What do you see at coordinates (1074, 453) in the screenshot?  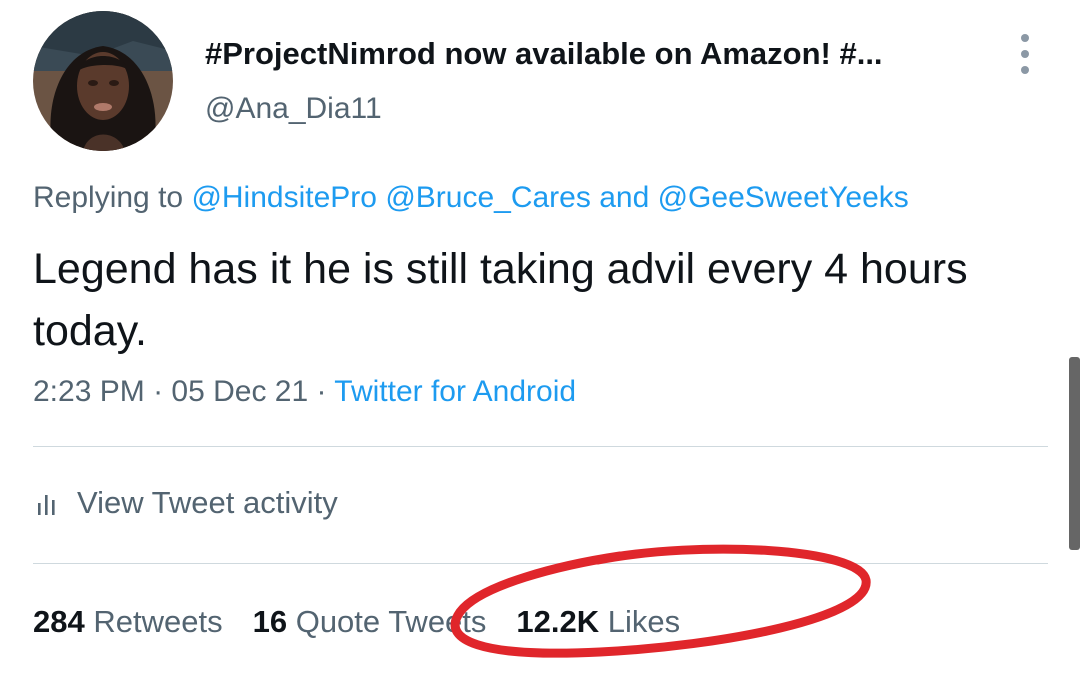 I see `scrollbar` at bounding box center [1074, 453].